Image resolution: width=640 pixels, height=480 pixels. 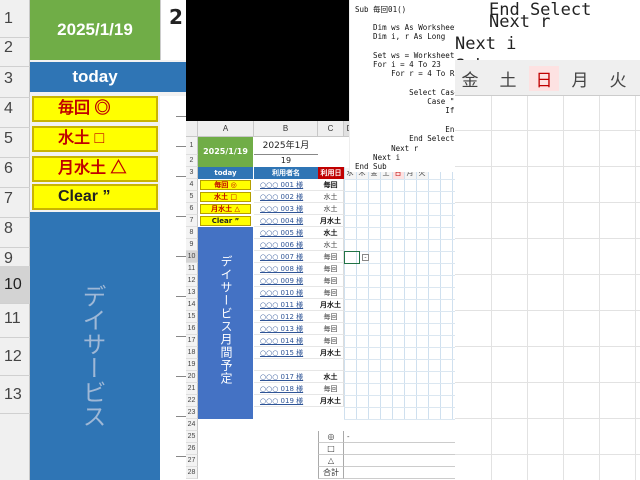 I want to click on user-name-link, so click(x=286, y=365).